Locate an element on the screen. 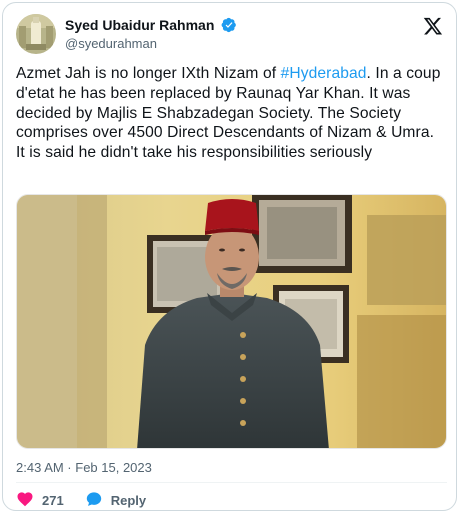 The height and width of the screenshot is (514, 460). like-count: 271 is located at coordinates (53, 500).